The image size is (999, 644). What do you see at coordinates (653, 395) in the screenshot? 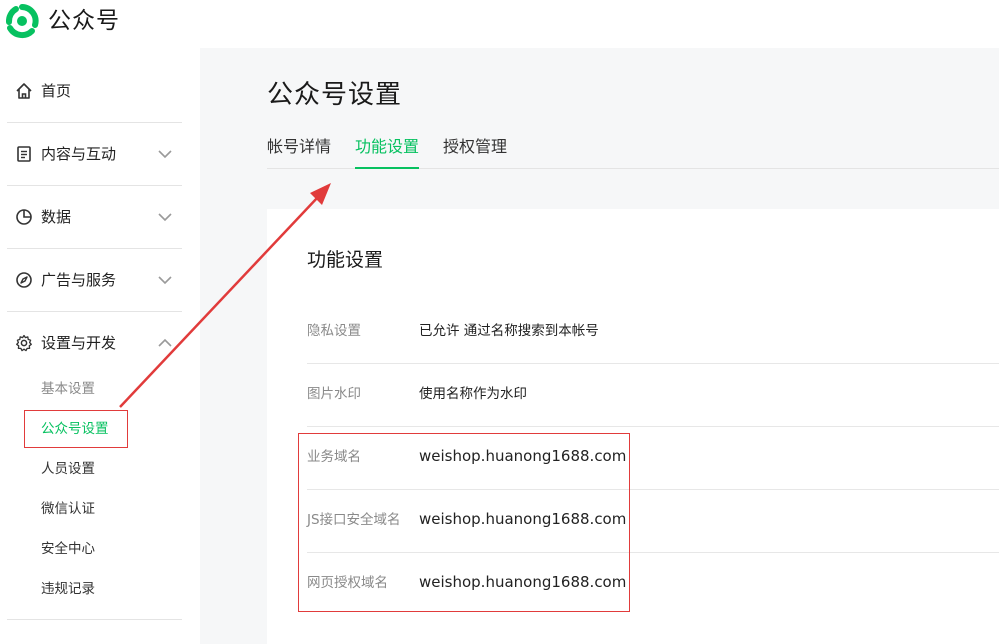
I see `setting-row-watermark: 图片水印 使用名称作为水印` at bounding box center [653, 395].